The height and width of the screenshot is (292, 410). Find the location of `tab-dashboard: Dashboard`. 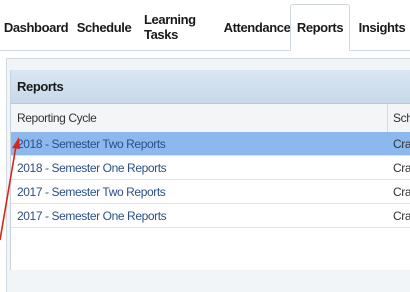

tab-dashboard: Dashboard is located at coordinates (36, 27).